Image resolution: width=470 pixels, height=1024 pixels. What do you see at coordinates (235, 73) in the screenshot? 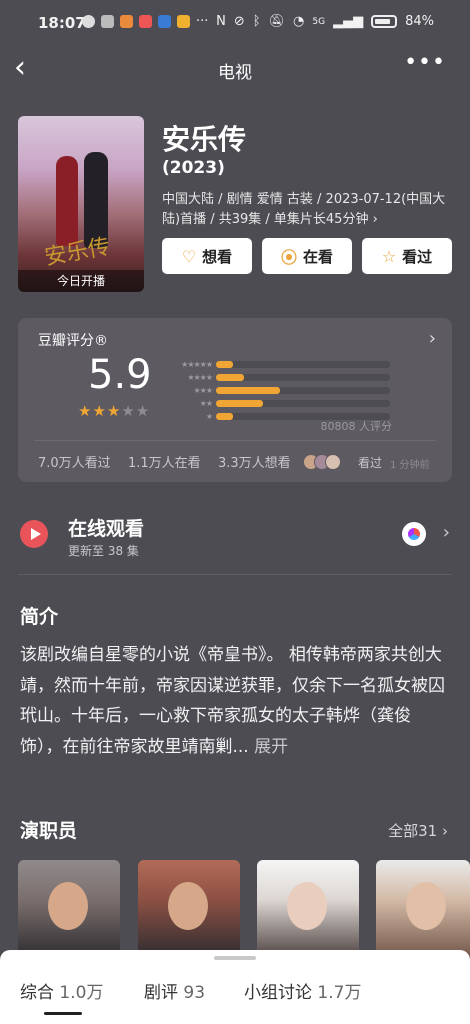
I see `page-title: 电视` at bounding box center [235, 73].